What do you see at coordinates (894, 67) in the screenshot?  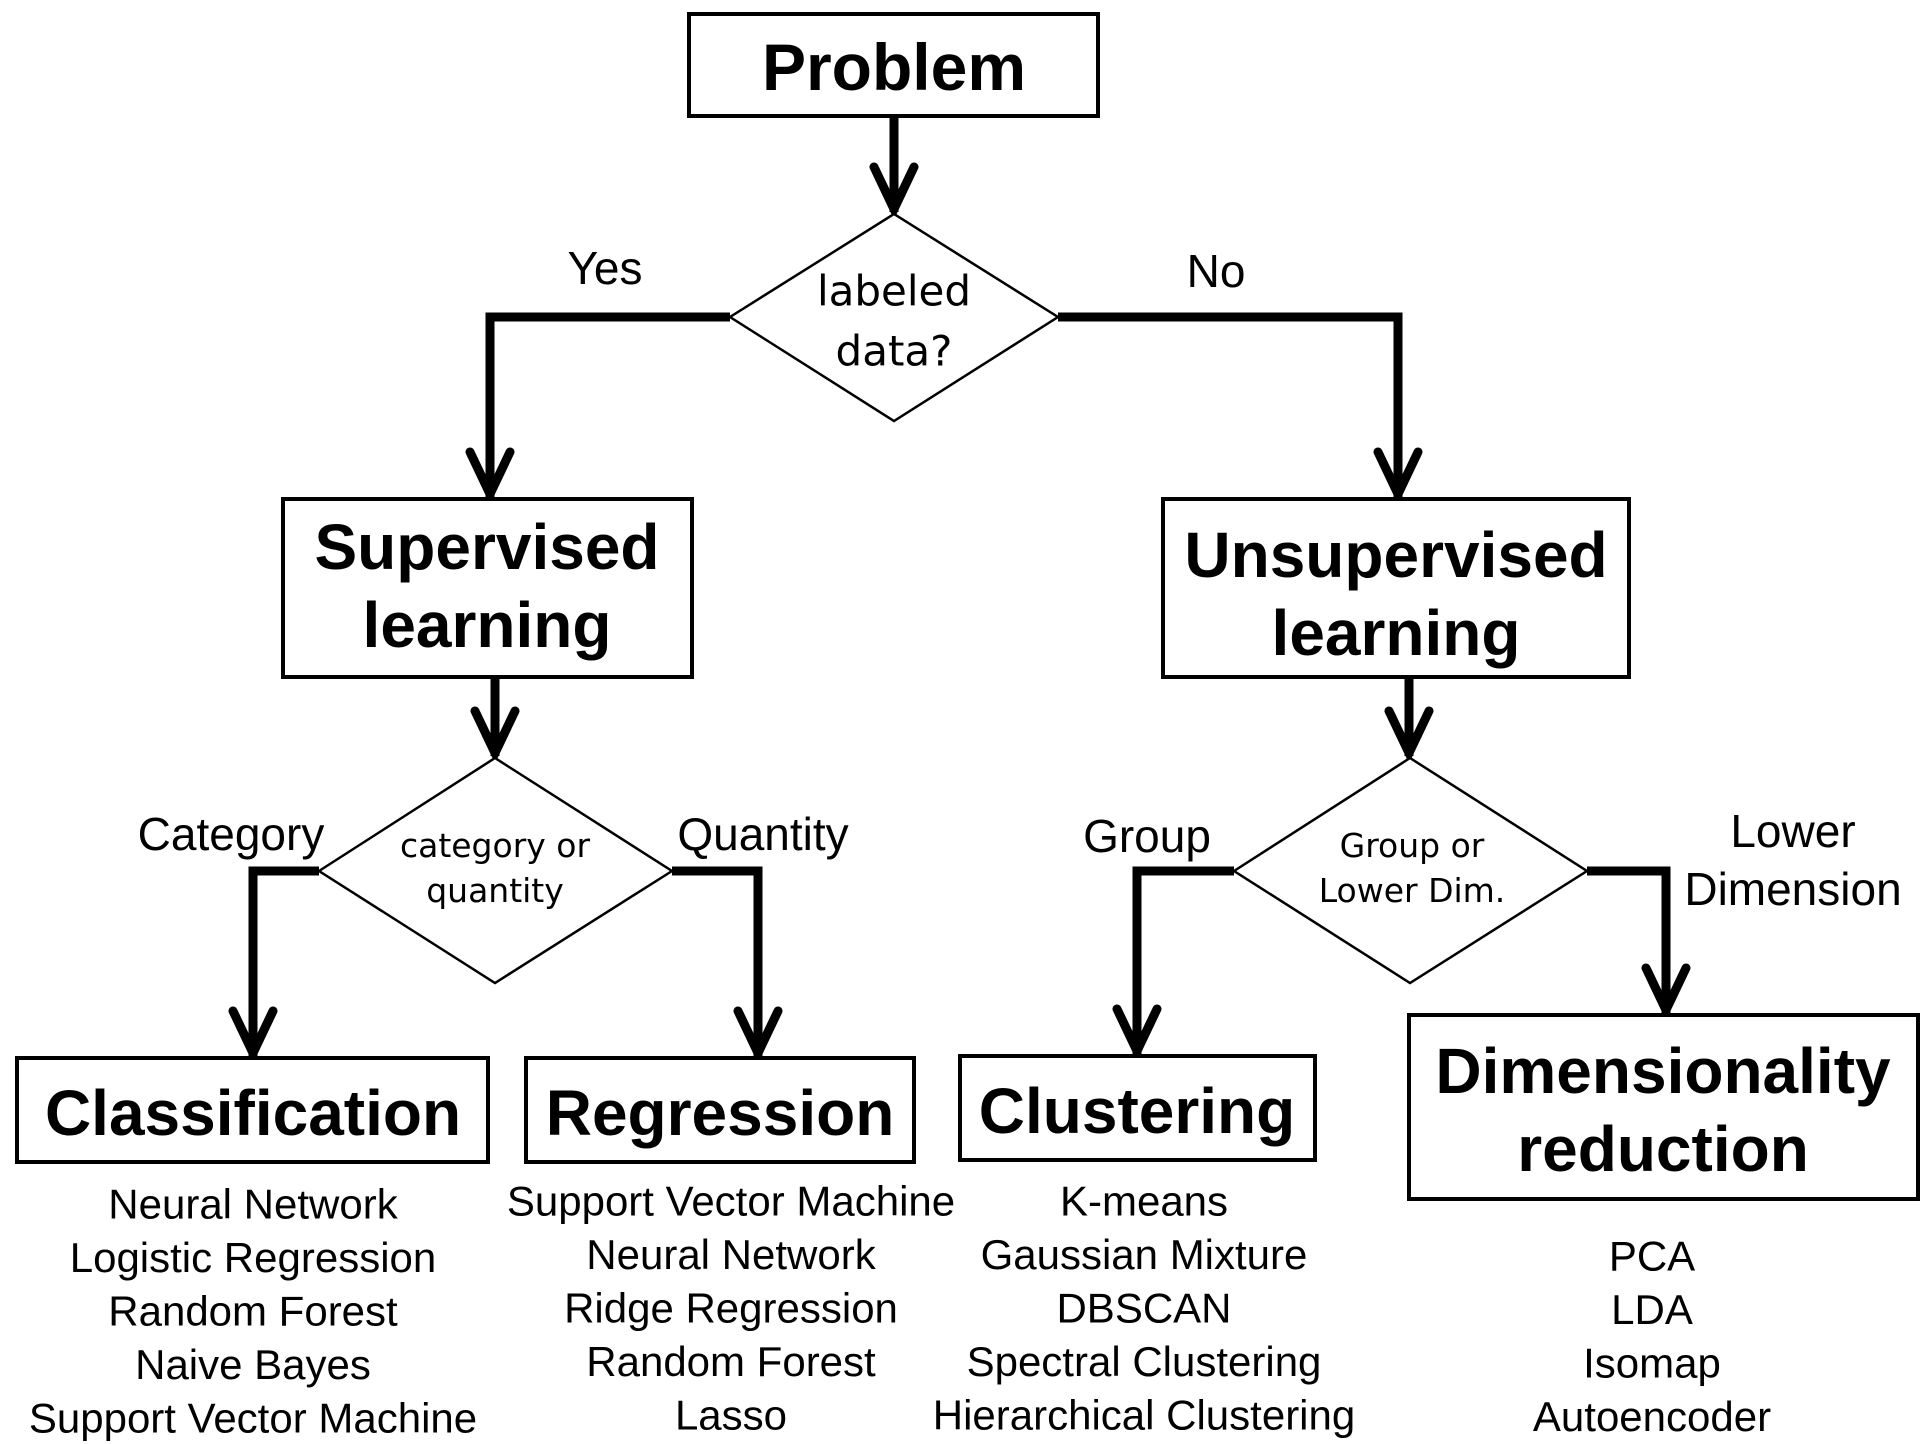 I see `problem-title: Problem` at bounding box center [894, 67].